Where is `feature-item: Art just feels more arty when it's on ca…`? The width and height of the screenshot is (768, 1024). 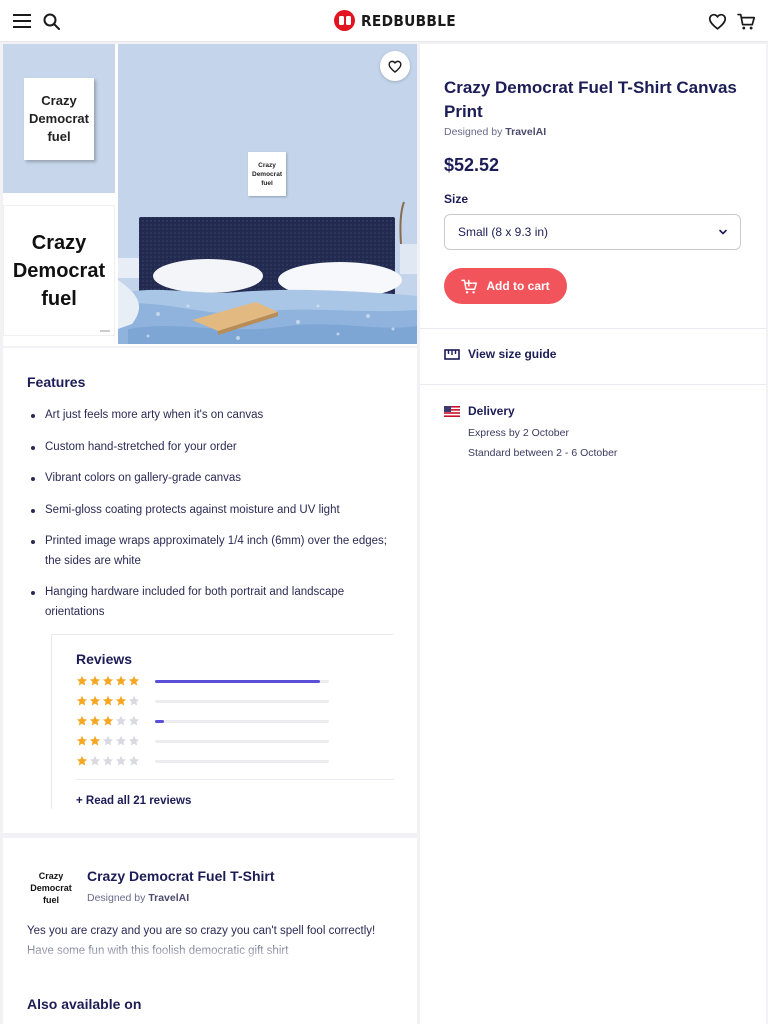 feature-item: Art just feels more arty when it's on ca… is located at coordinates (207, 416).